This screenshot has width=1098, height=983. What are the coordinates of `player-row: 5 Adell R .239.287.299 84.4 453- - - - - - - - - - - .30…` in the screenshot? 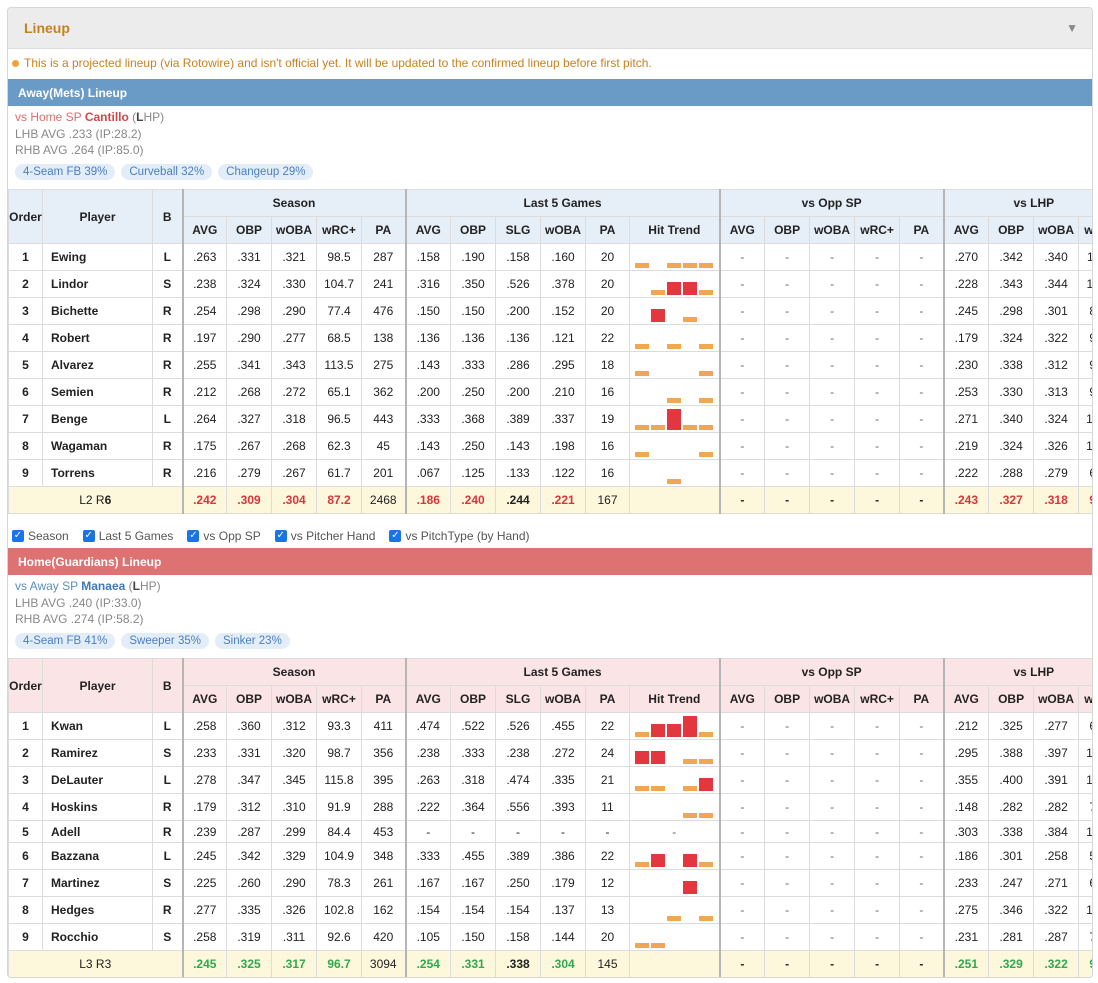 It's located at (550, 831).